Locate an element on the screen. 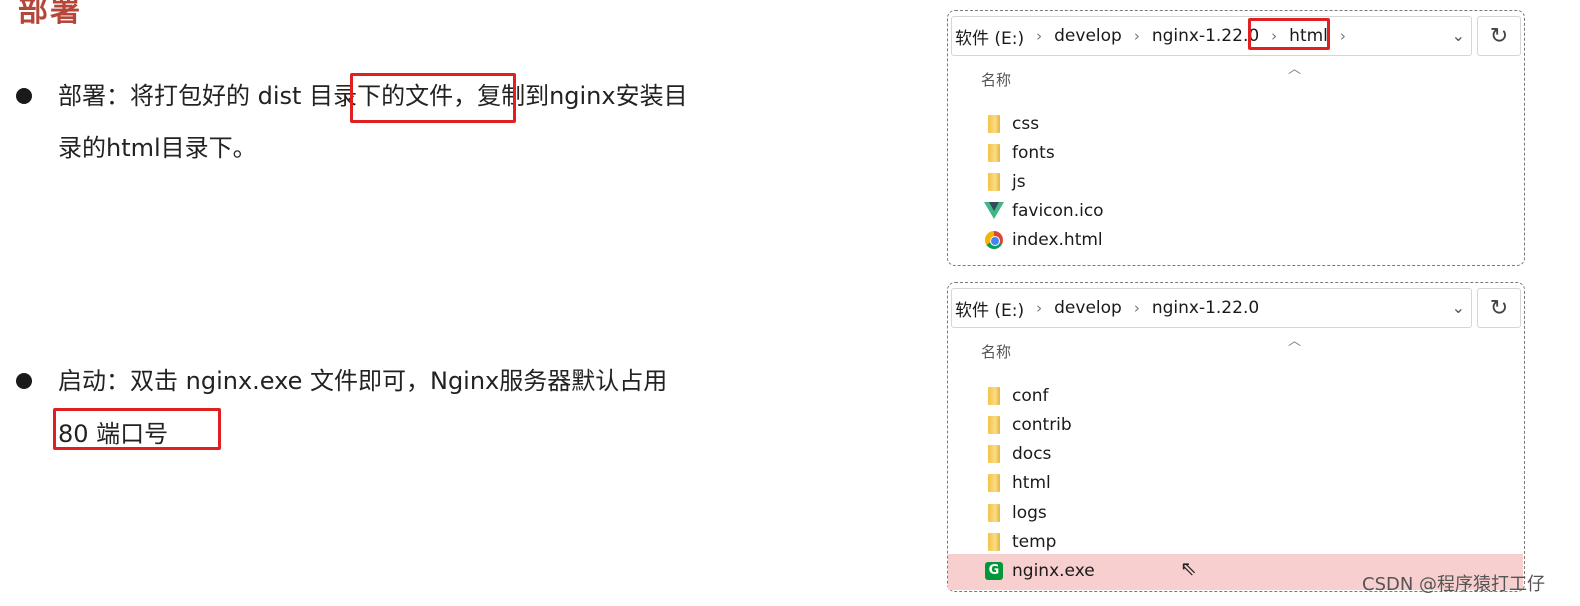 The width and height of the screenshot is (1580, 606). list-item: html is located at coordinates (1017, 482).